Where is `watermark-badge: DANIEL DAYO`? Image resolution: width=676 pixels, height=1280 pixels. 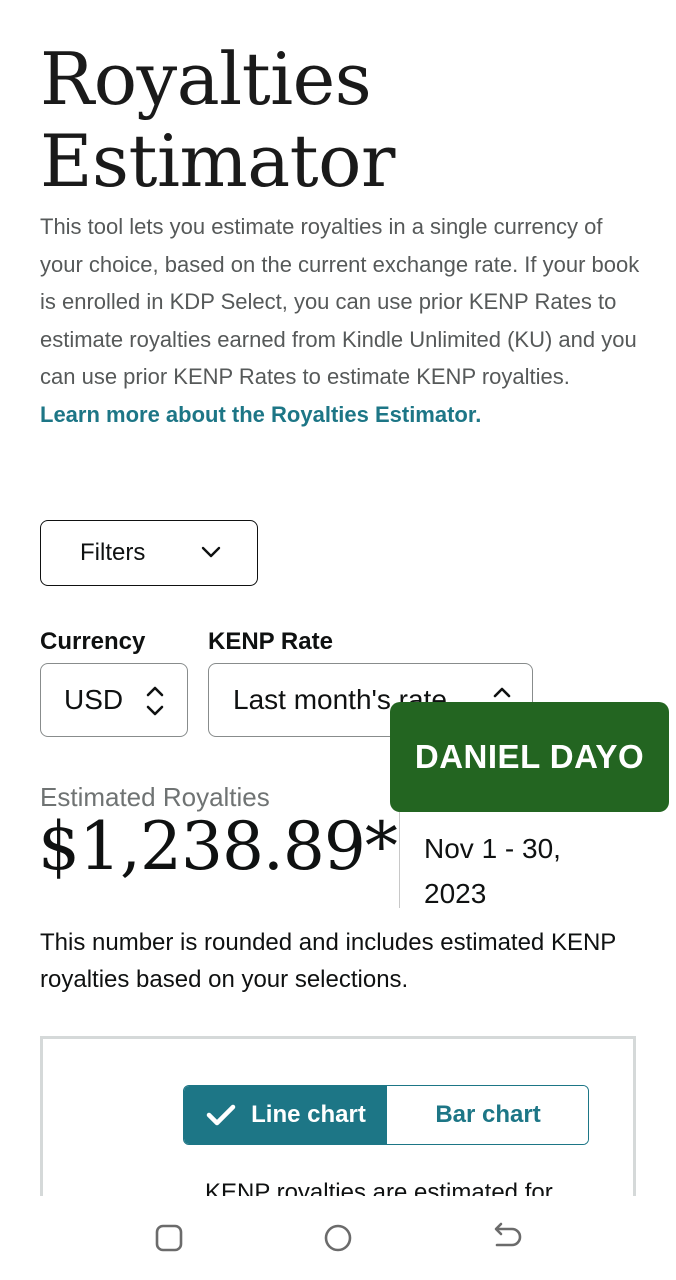 watermark-badge: DANIEL DAYO is located at coordinates (529, 757).